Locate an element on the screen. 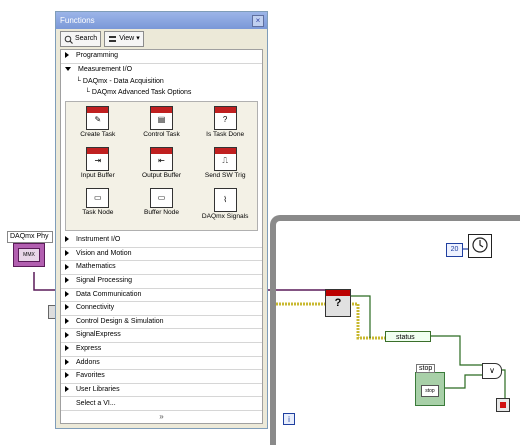  palette-side-handle is located at coordinates (51, 312).